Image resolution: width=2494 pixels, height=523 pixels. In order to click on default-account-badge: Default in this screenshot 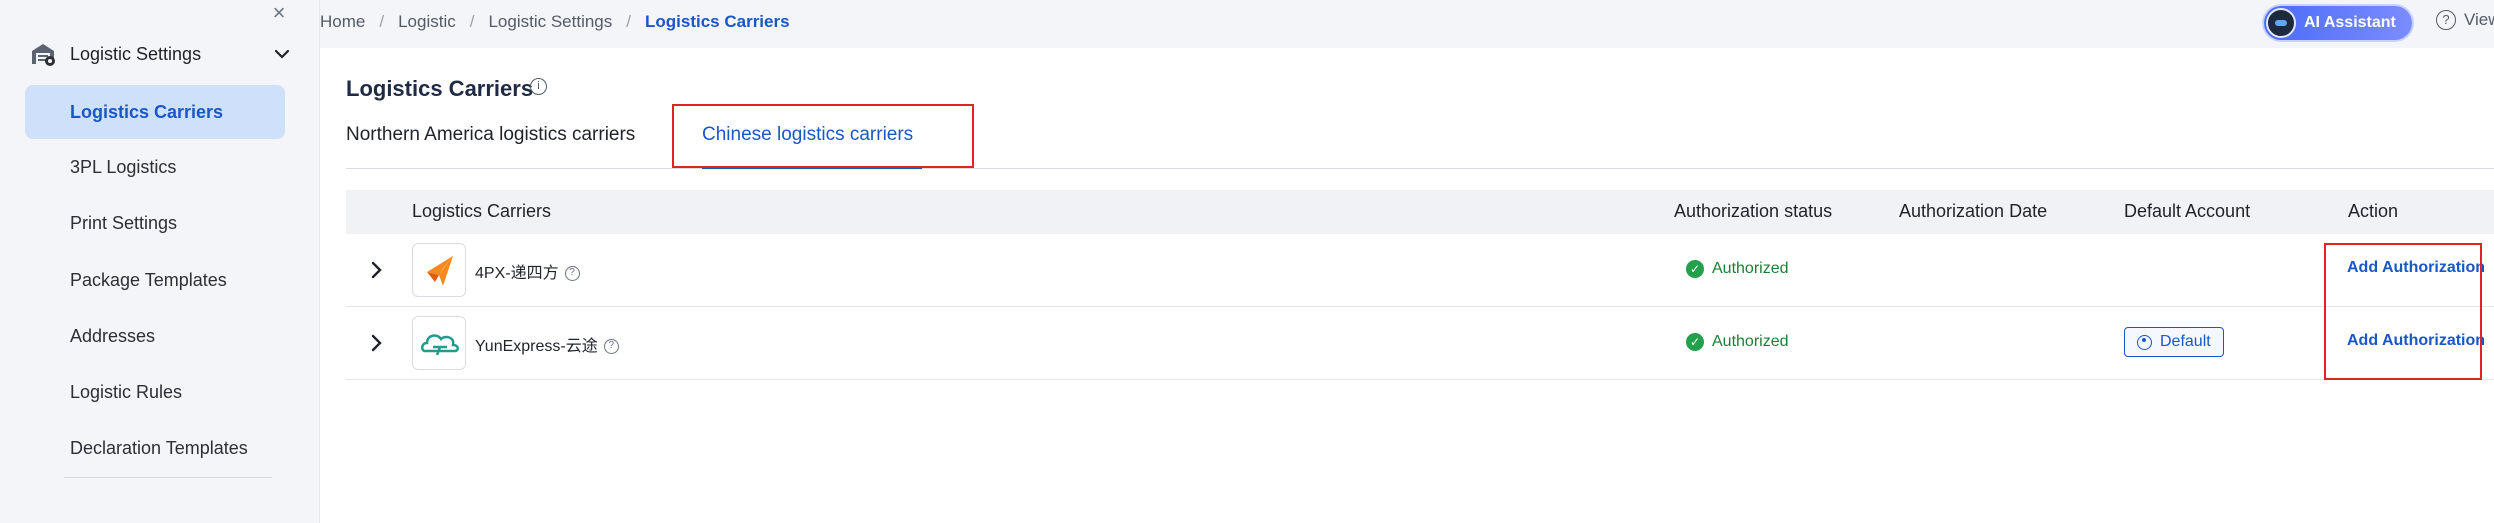, I will do `click(2174, 342)`.